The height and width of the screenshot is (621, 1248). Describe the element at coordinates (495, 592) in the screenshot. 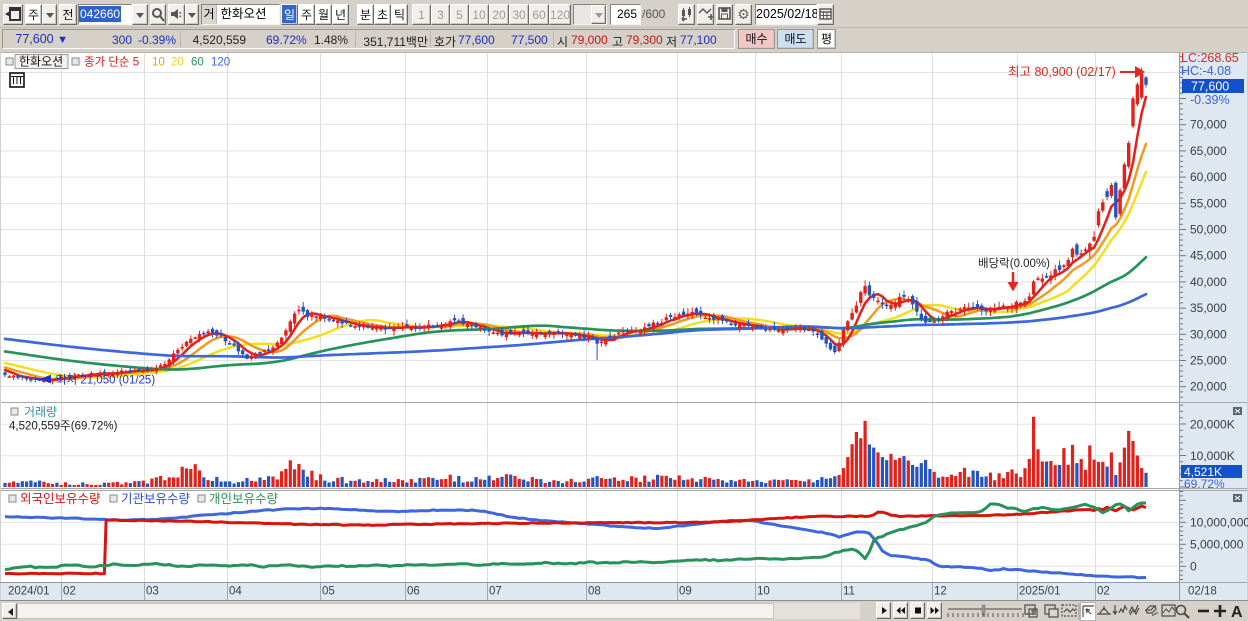

I see `svg-text: 07` at that location.